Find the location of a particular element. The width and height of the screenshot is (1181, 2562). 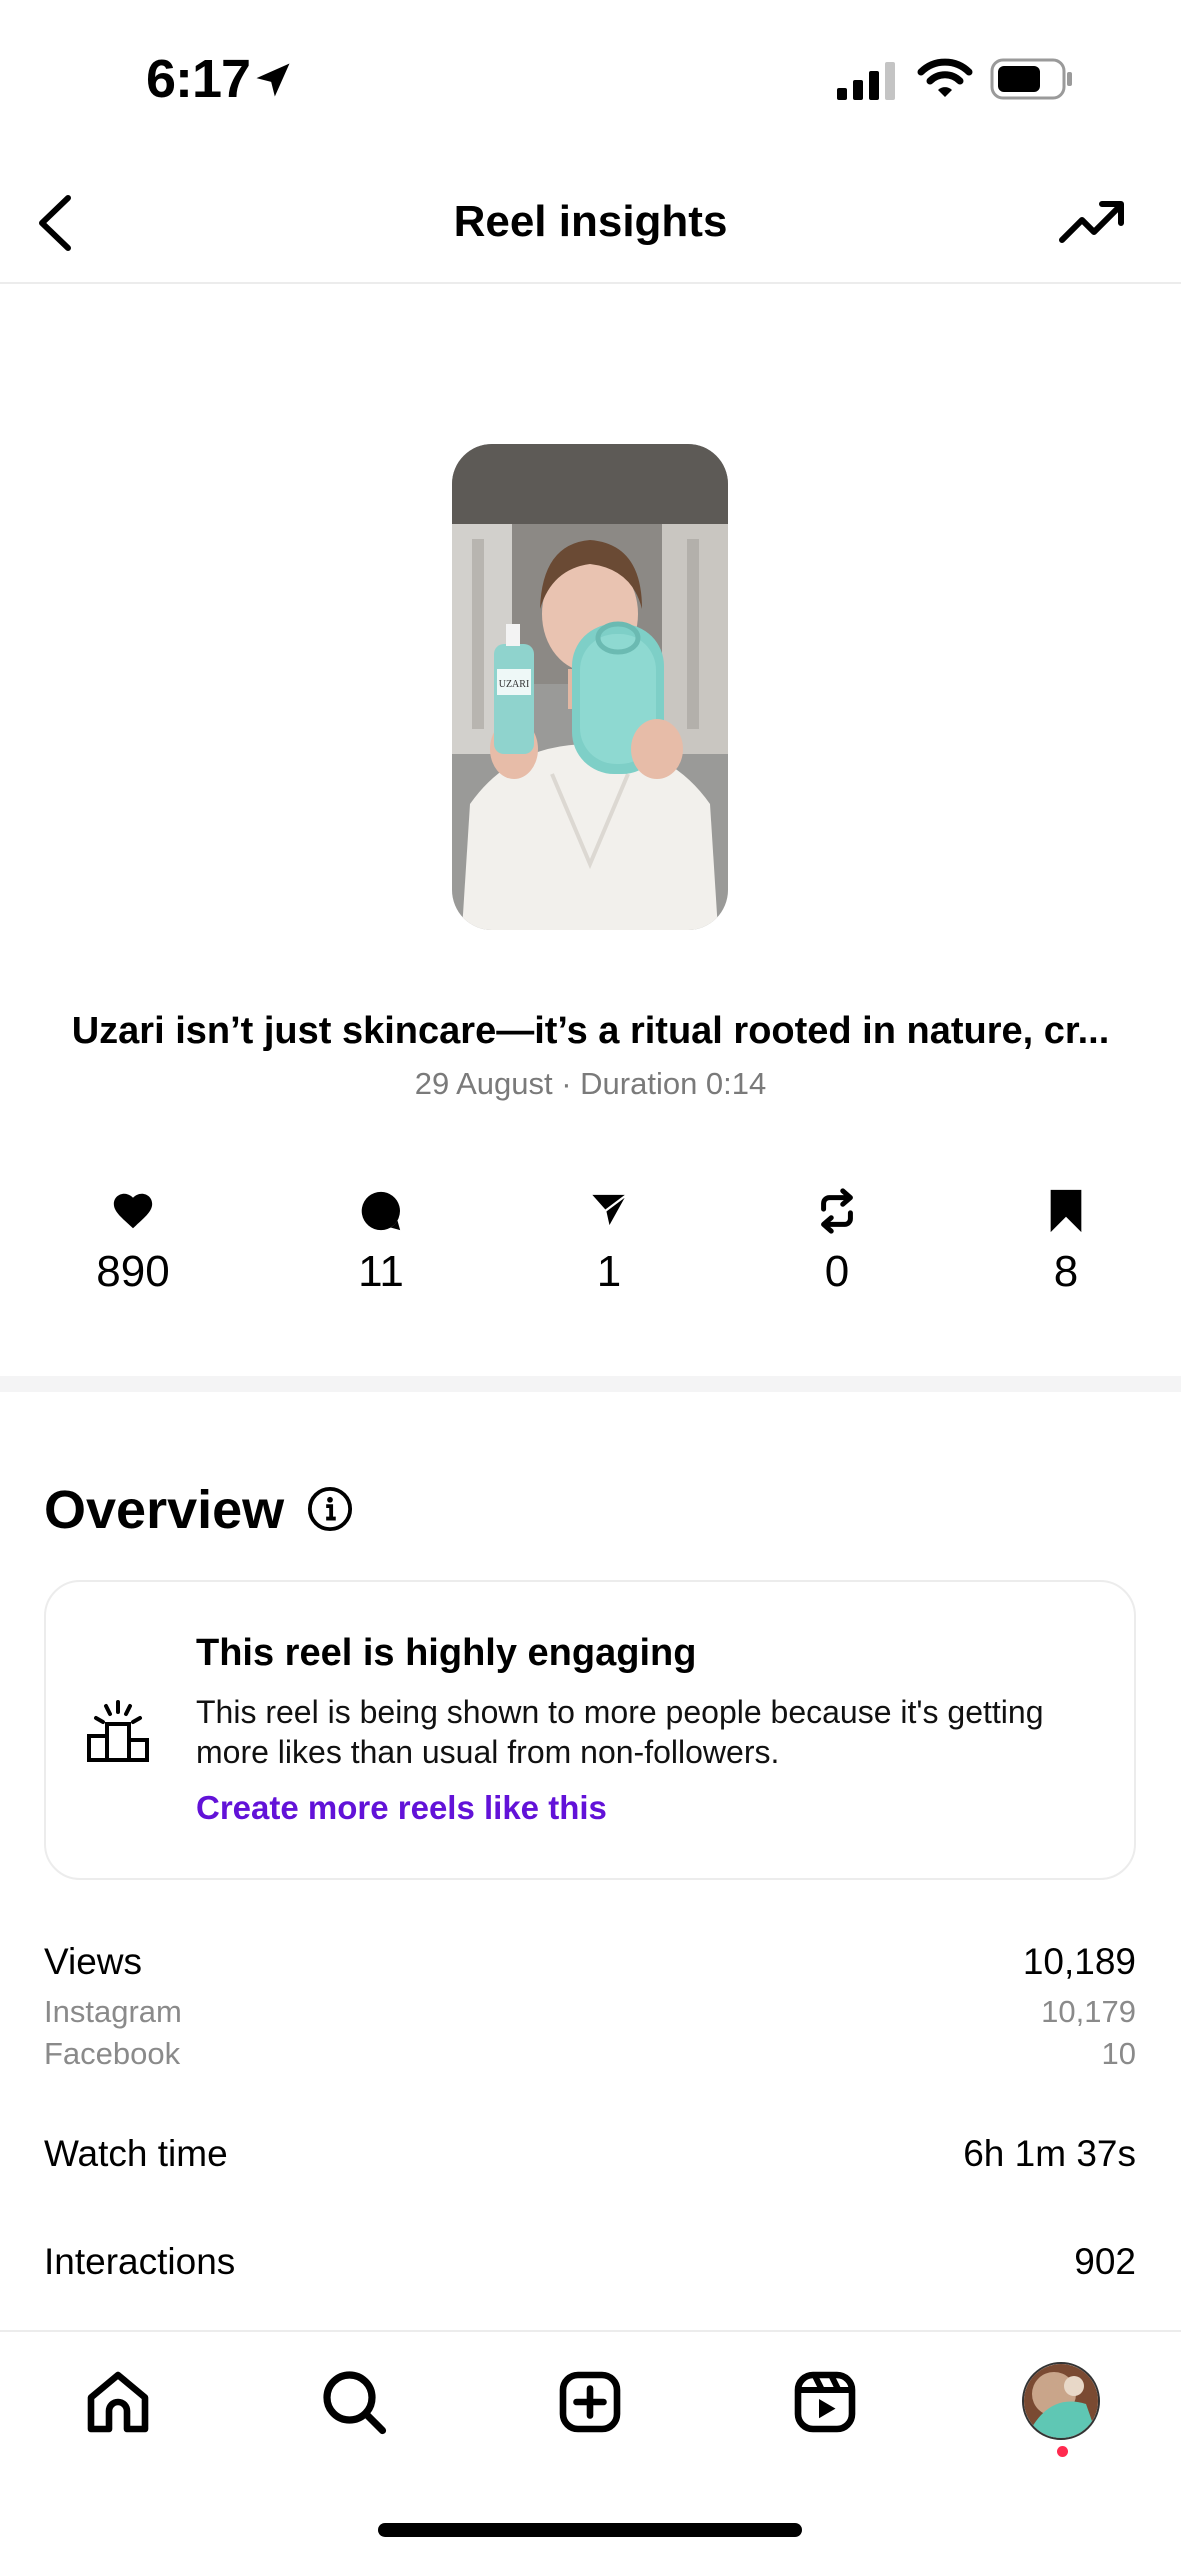

card-title: This reel is highly engaging is located at coordinates (446, 1653).